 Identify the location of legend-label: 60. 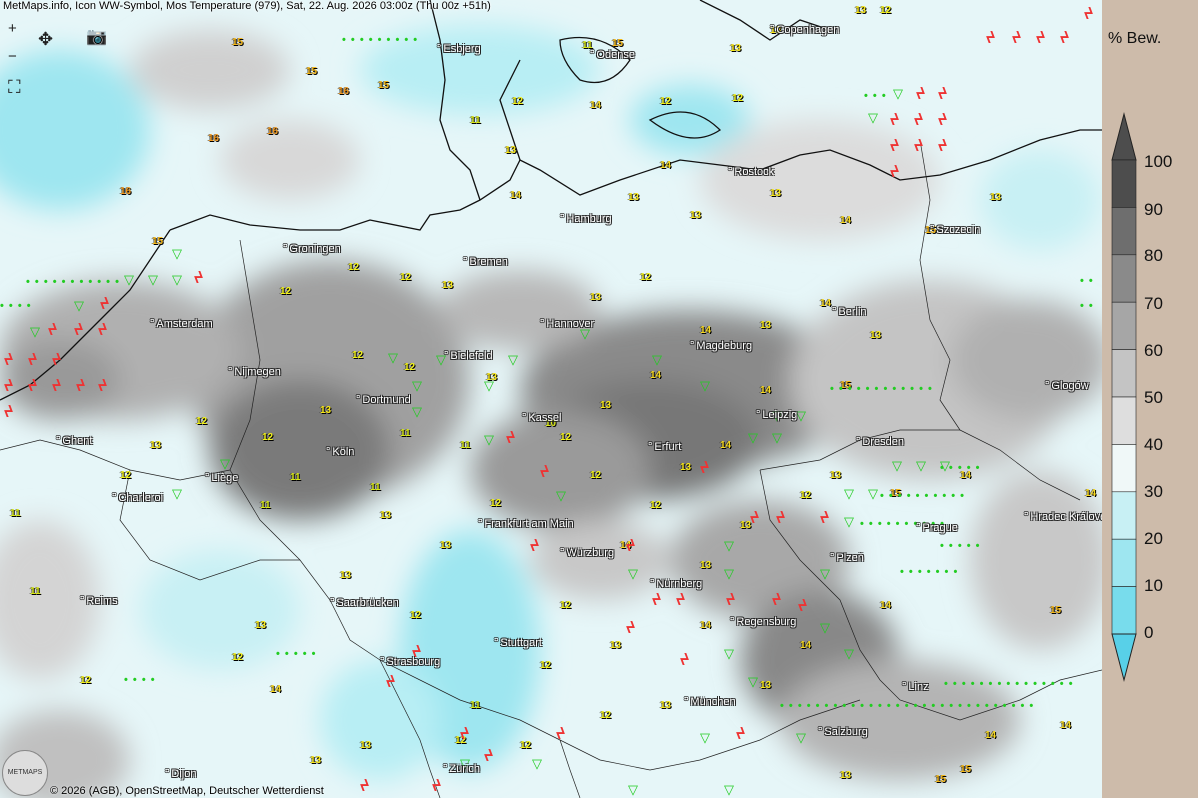
(1153, 350).